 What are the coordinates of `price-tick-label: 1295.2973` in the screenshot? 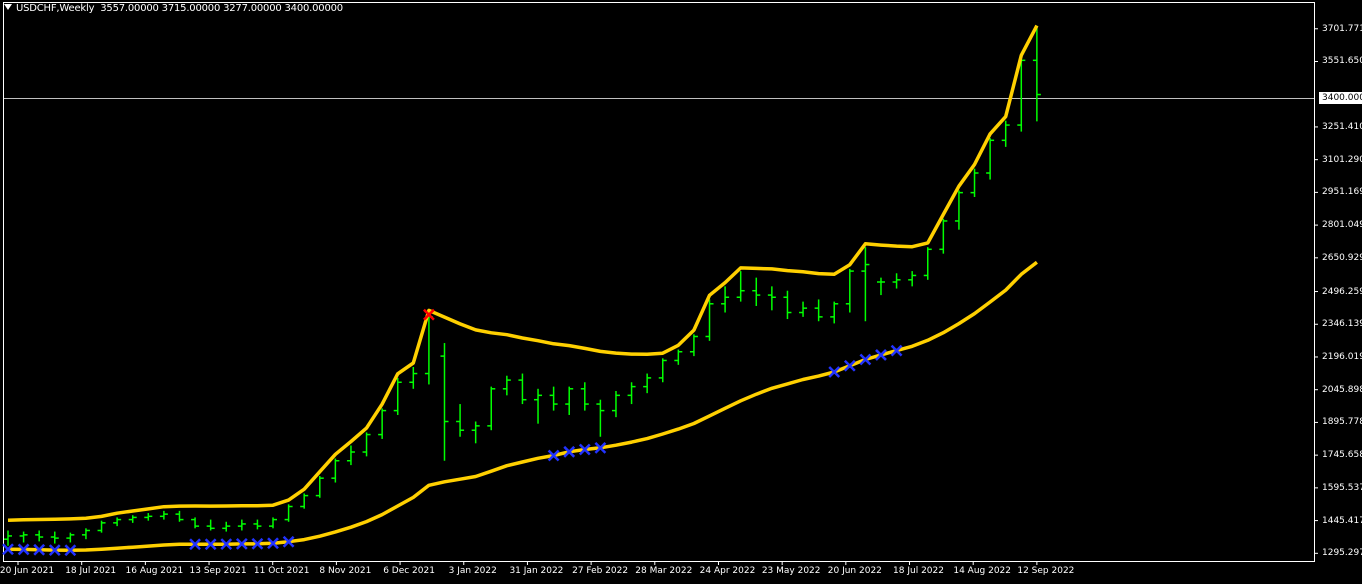 It's located at (1342, 553).